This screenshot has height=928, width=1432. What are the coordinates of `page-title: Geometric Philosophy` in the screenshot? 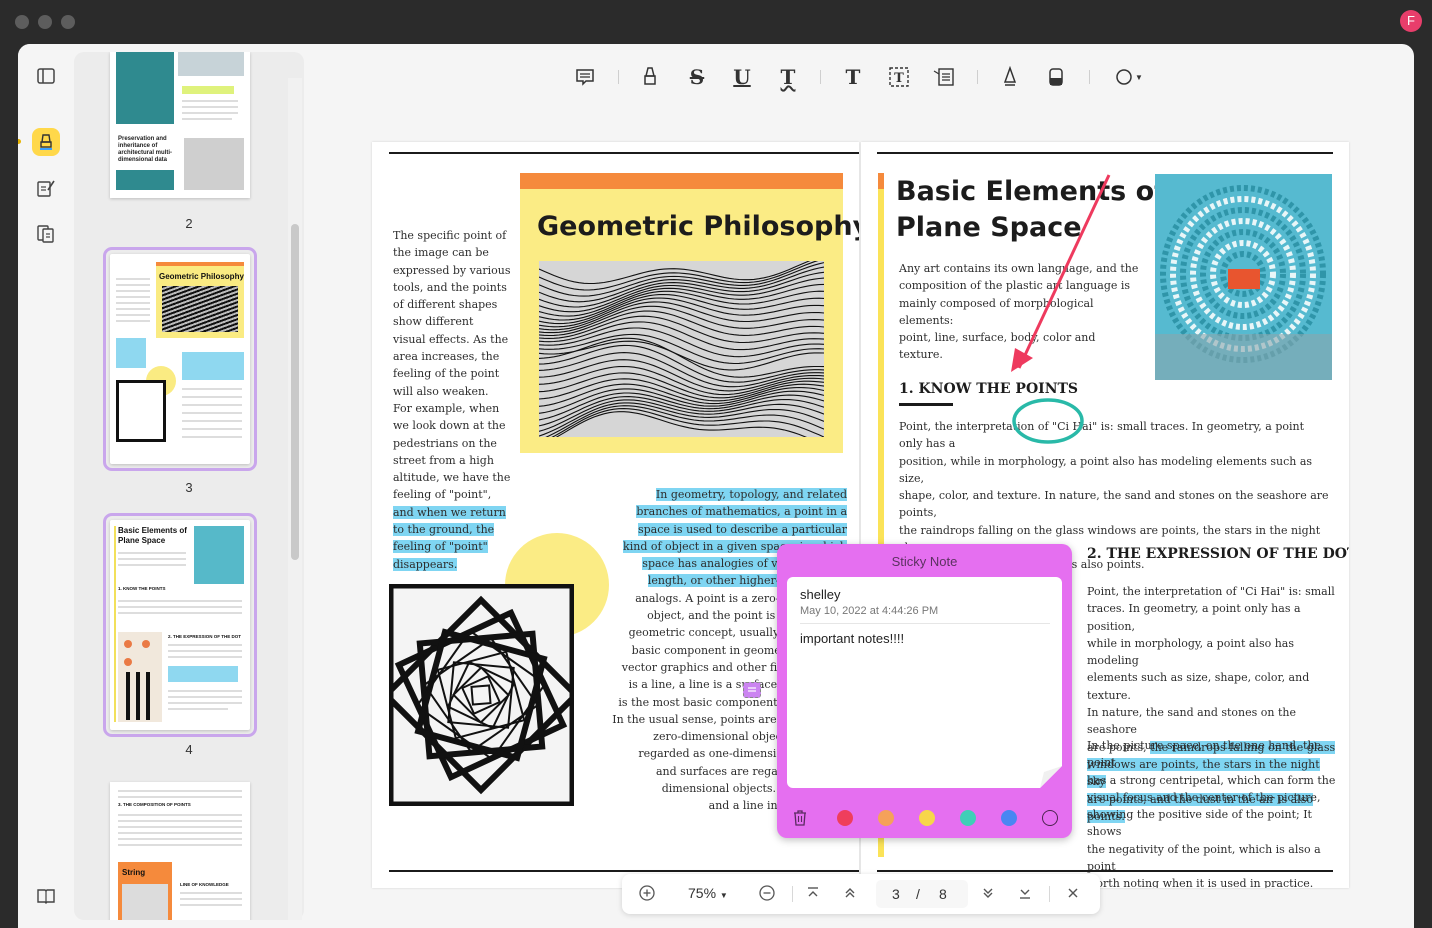 It's located at (698, 226).